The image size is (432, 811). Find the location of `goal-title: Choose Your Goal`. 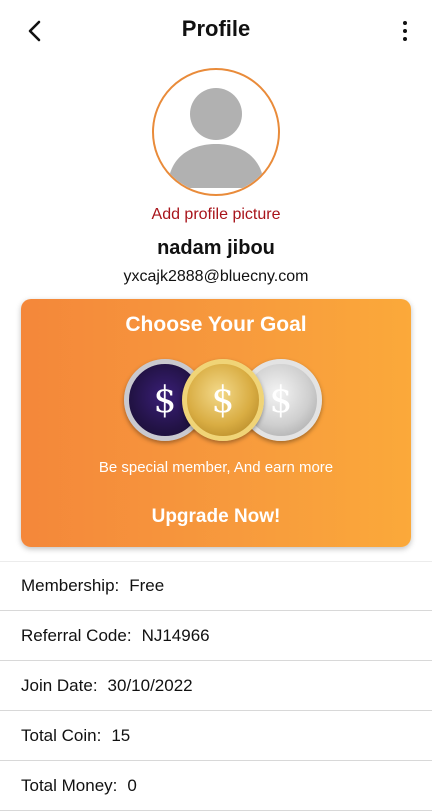

goal-title: Choose Your Goal is located at coordinates (216, 324).